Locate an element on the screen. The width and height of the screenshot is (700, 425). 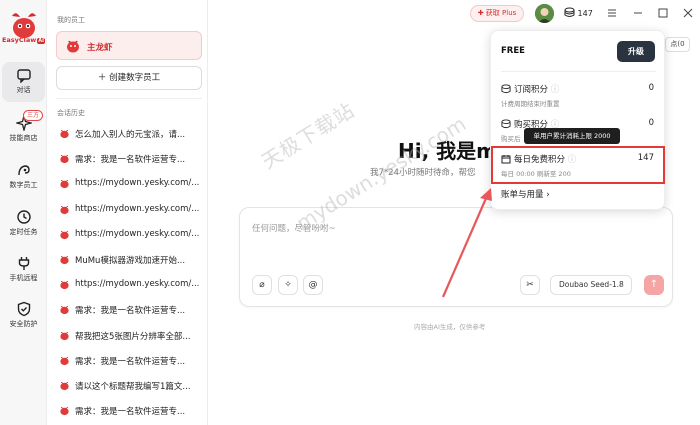
subscription-points-desc: 计费周期结束时重置 is located at coordinates (530, 104).